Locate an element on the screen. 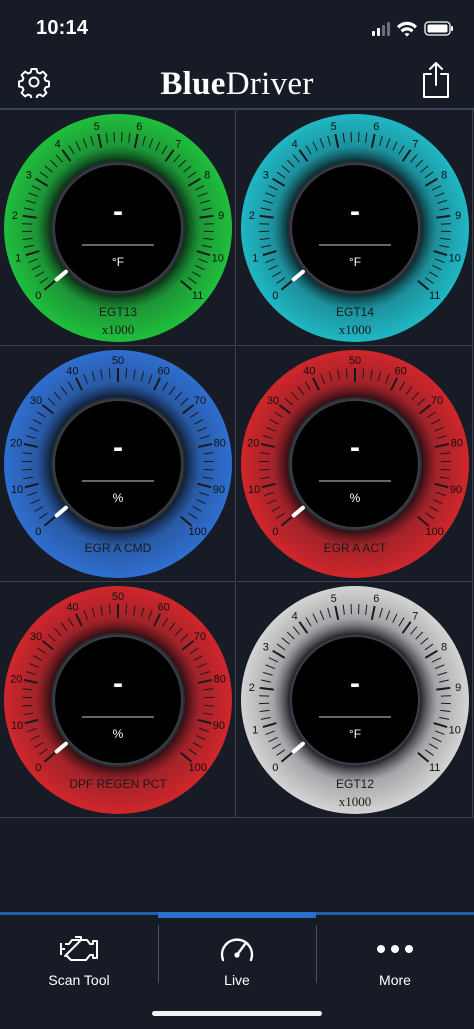  engine-icon is located at coordinates (79, 949).